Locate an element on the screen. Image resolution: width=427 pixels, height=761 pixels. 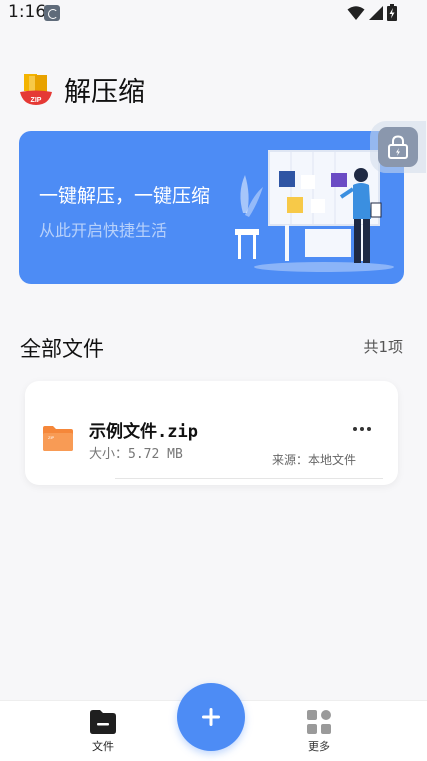
battery-charging-icon is located at coordinates (392, 12).